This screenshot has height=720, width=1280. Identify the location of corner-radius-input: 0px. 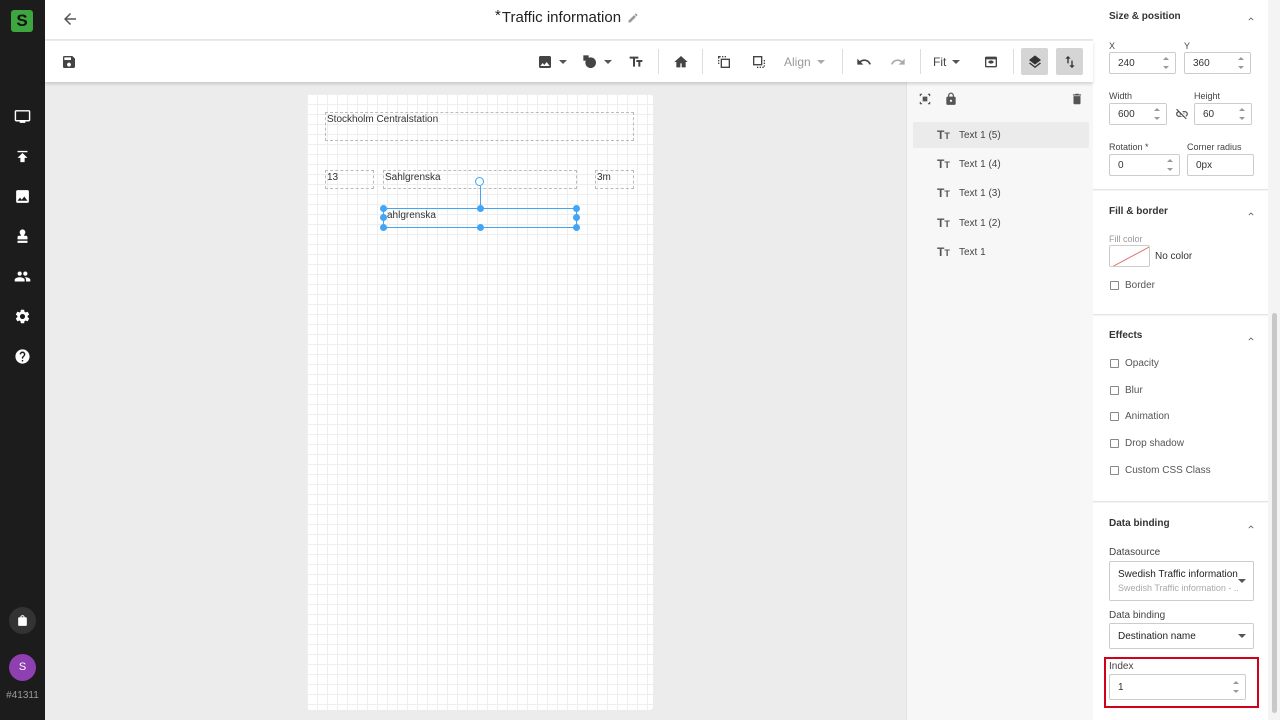
(1220, 165).